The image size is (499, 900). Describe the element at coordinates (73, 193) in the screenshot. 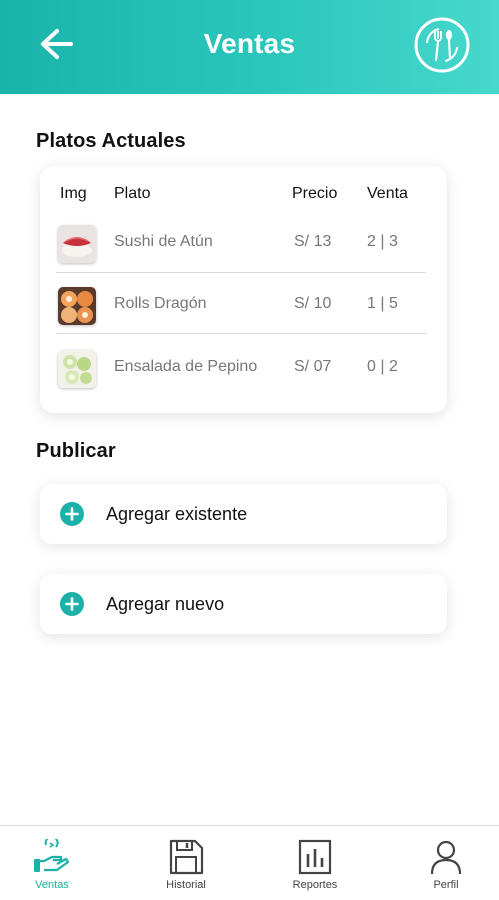

I see `column-header-img: Img` at that location.